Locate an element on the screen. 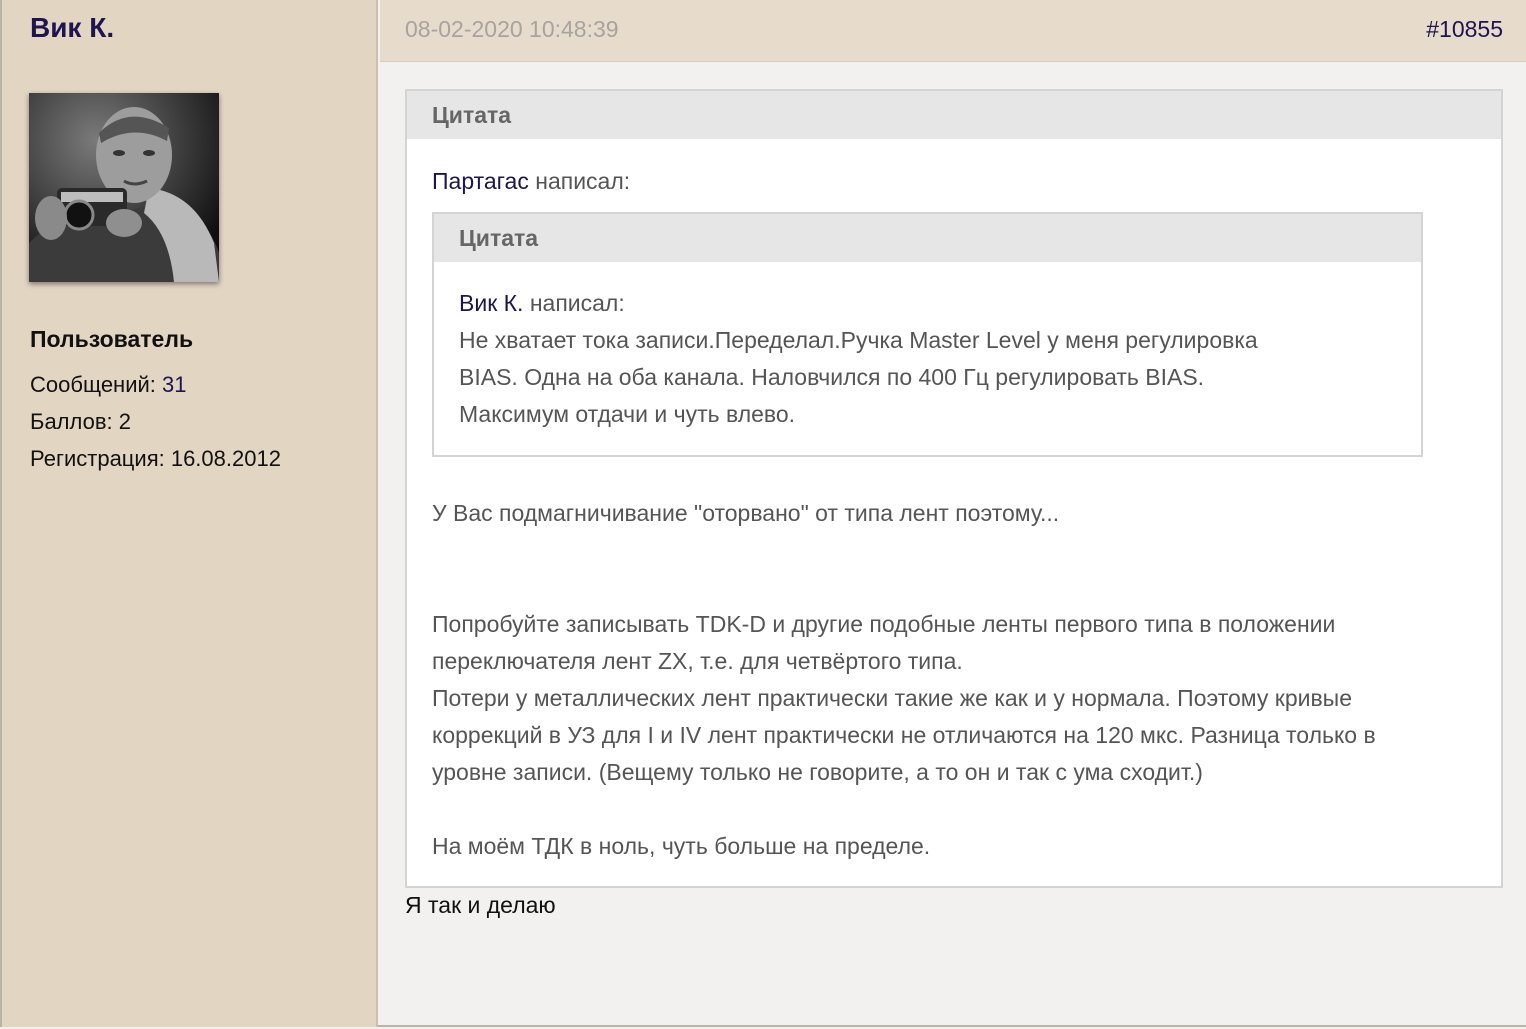 The height and width of the screenshot is (1029, 1526). inner-quote-text-line: Максимум отдачи и чуть влево. is located at coordinates (627, 414).